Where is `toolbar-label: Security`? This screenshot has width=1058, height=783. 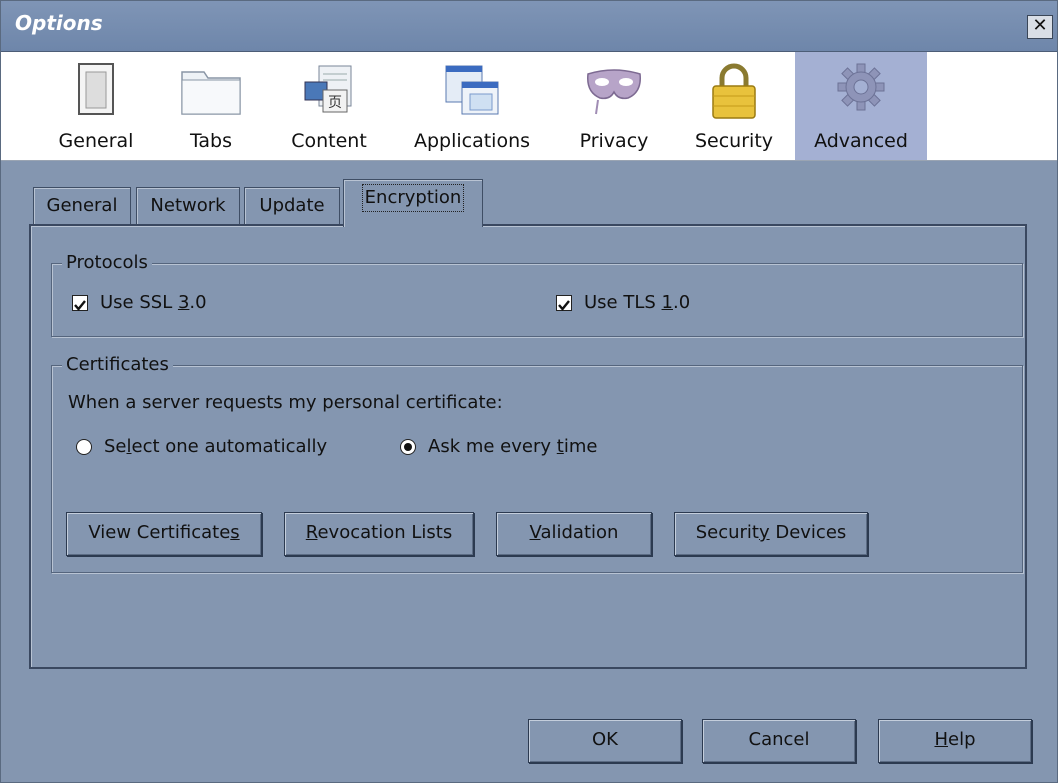
toolbar-label: Security is located at coordinates (734, 141).